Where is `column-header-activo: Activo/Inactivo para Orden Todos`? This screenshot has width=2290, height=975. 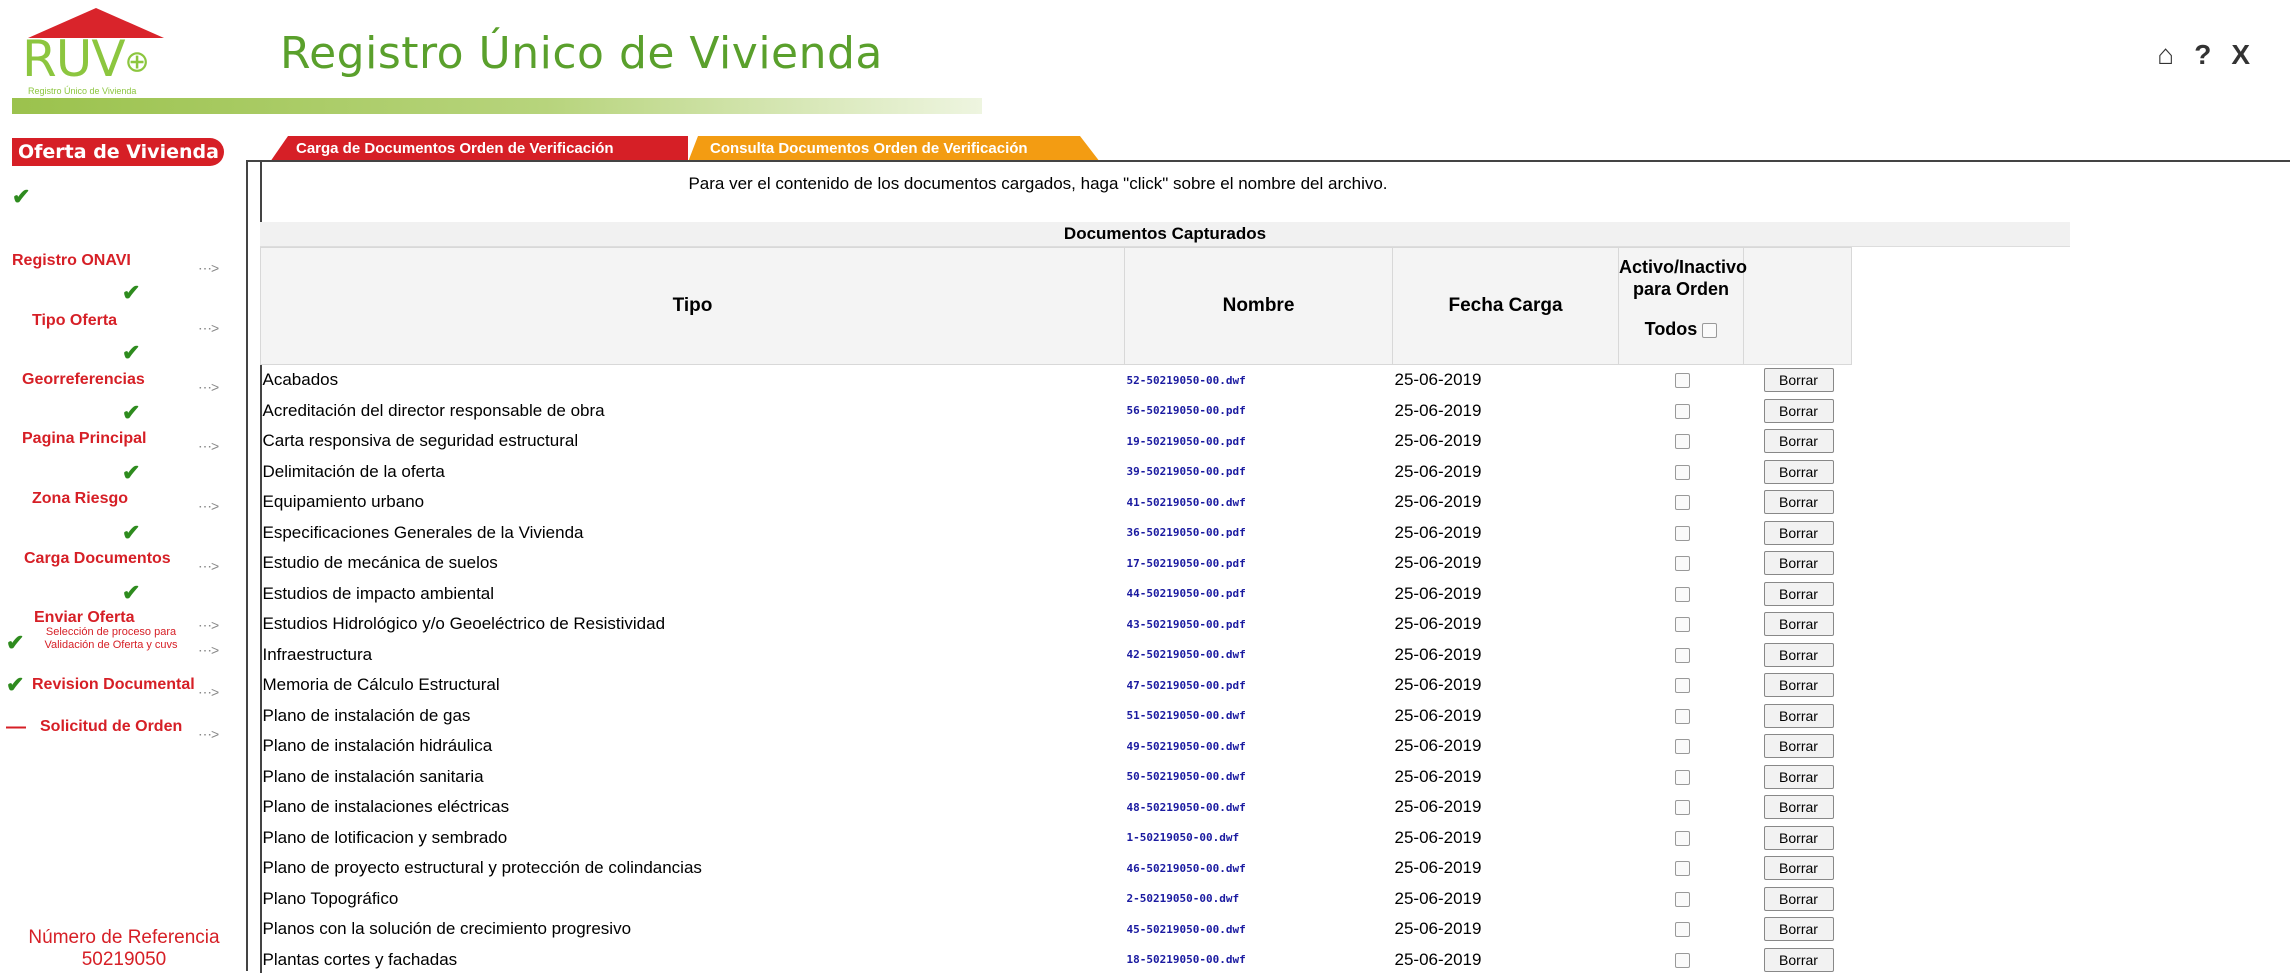 column-header-activo: Activo/Inactivo para Orden Todos is located at coordinates (1681, 306).